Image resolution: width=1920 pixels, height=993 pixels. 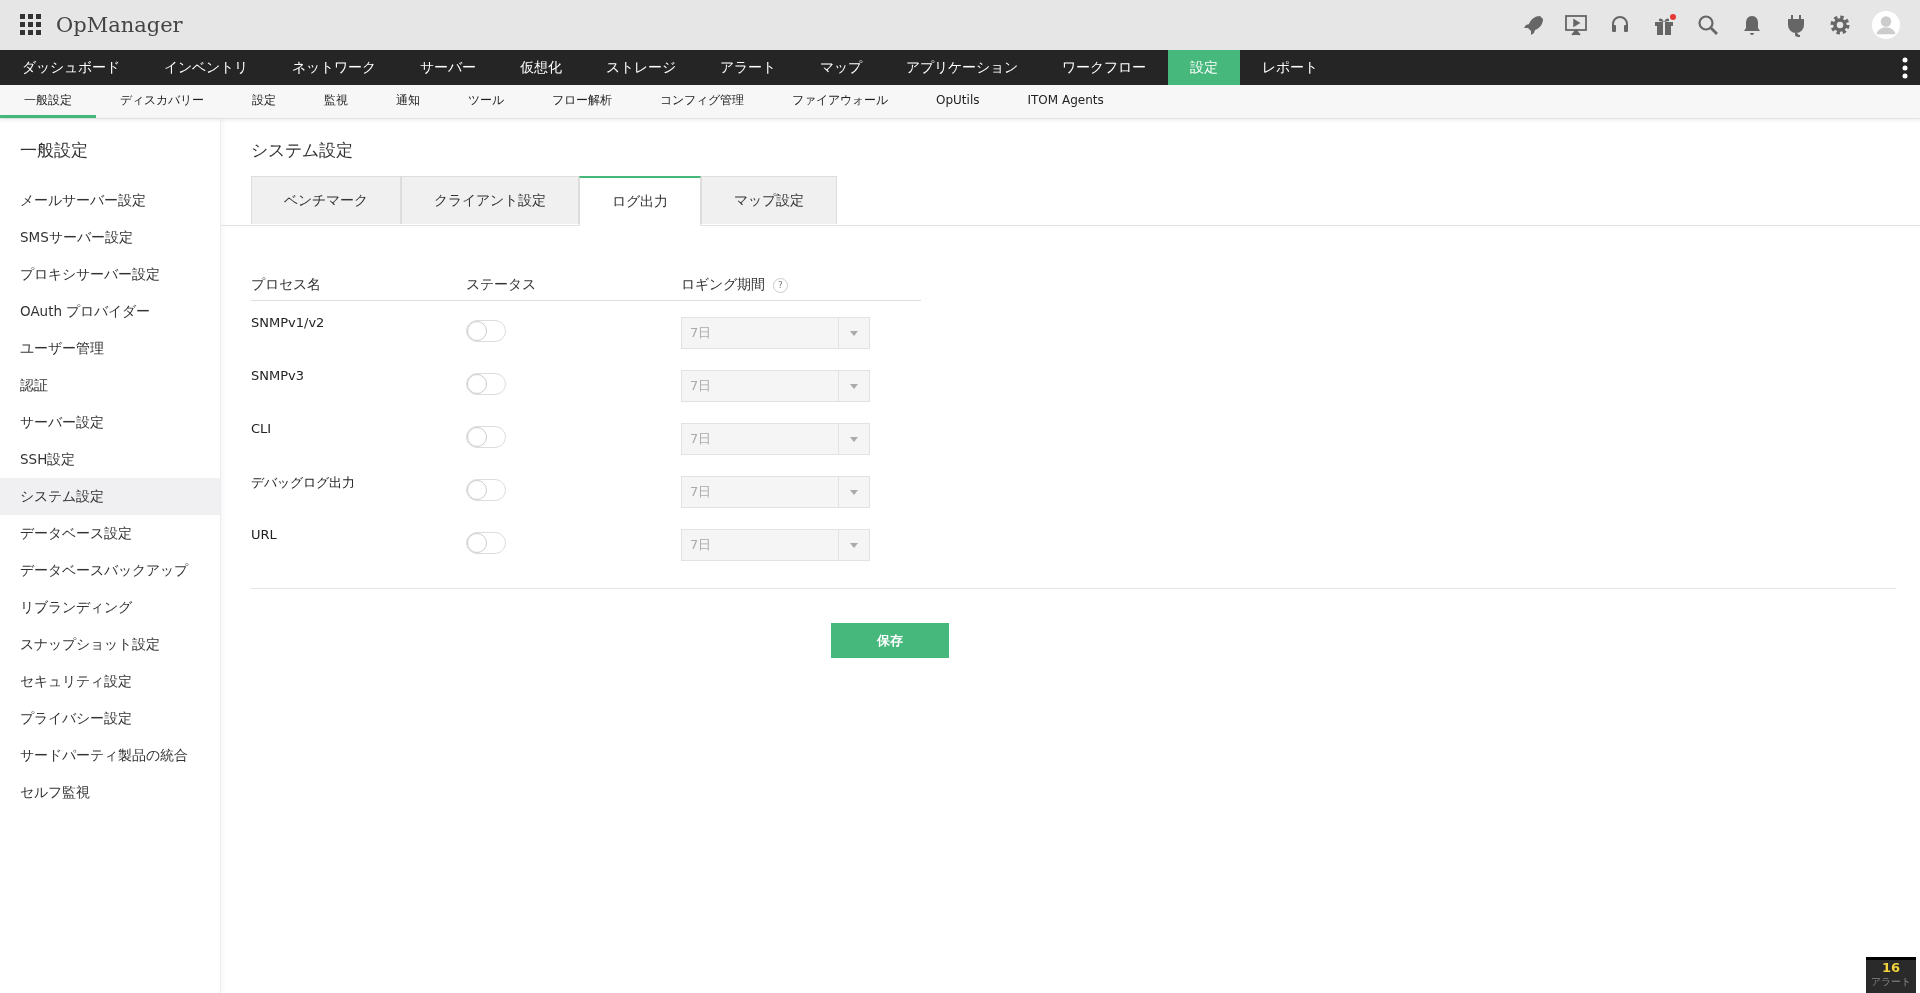 What do you see at coordinates (1905, 67) in the screenshot?
I see `more-icon` at bounding box center [1905, 67].